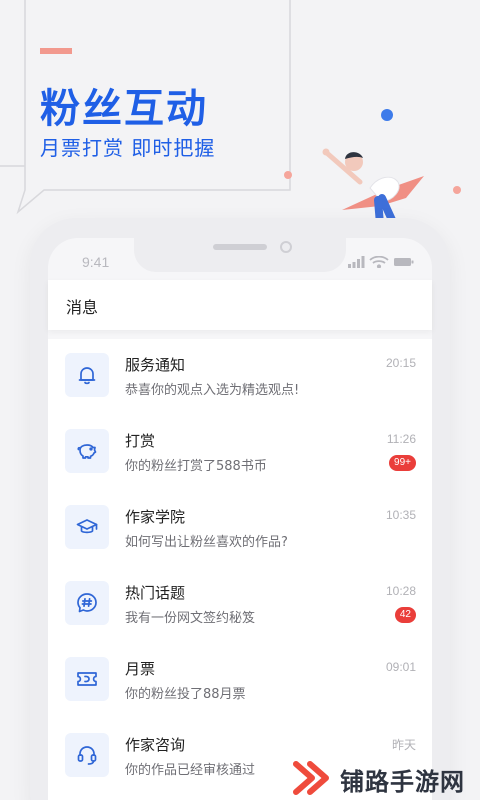  Describe the element at coordinates (311, 778) in the screenshot. I see `watermark-logo-icon` at that location.